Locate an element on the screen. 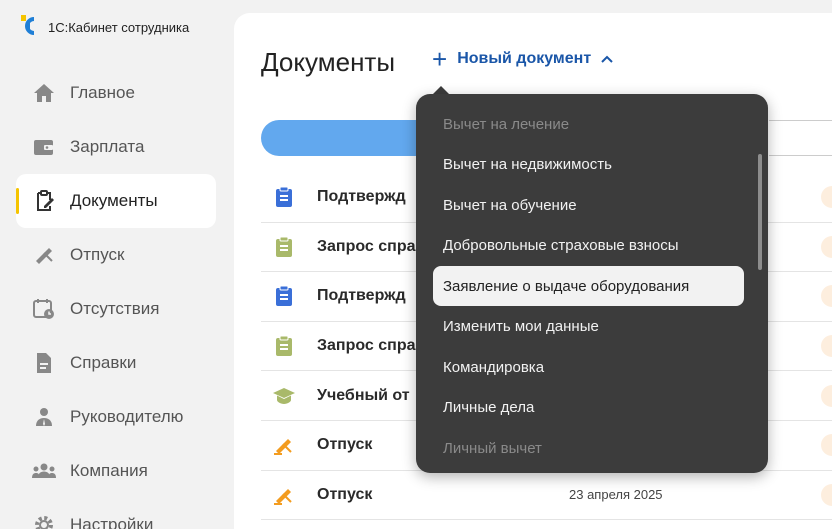  menu-item: Изменить мои данные is located at coordinates (588, 326).